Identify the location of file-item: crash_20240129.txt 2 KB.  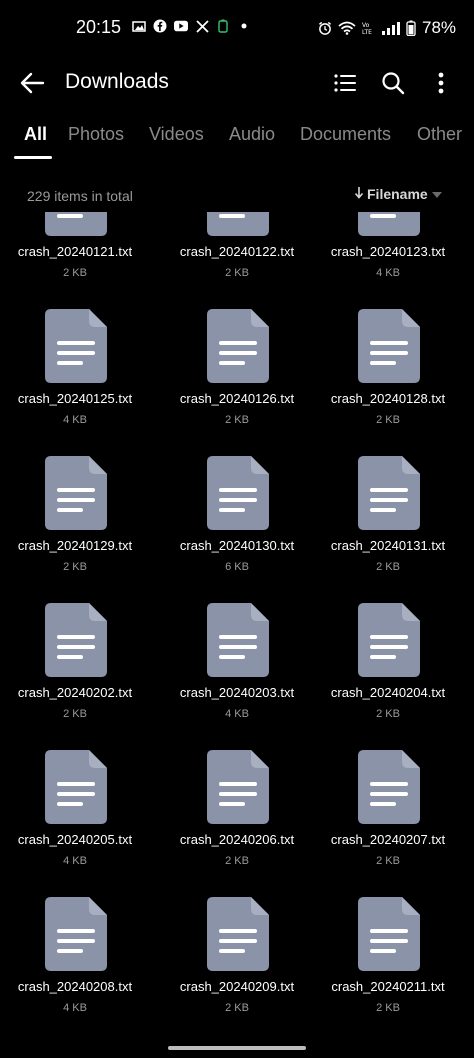
(75, 499).